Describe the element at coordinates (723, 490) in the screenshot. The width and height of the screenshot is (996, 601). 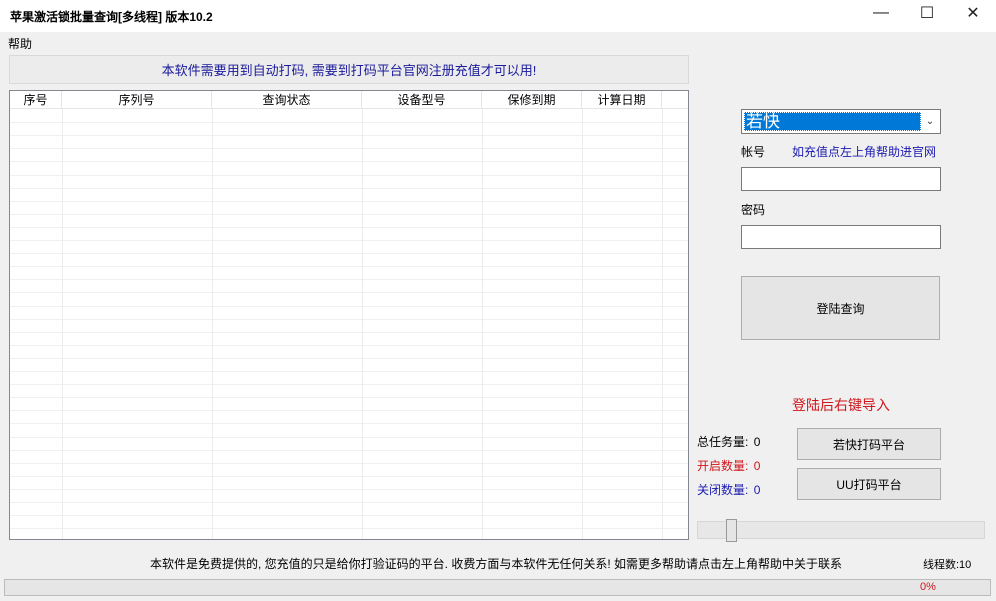
I see `closed-count-label-text: 关闭数量:` at that location.